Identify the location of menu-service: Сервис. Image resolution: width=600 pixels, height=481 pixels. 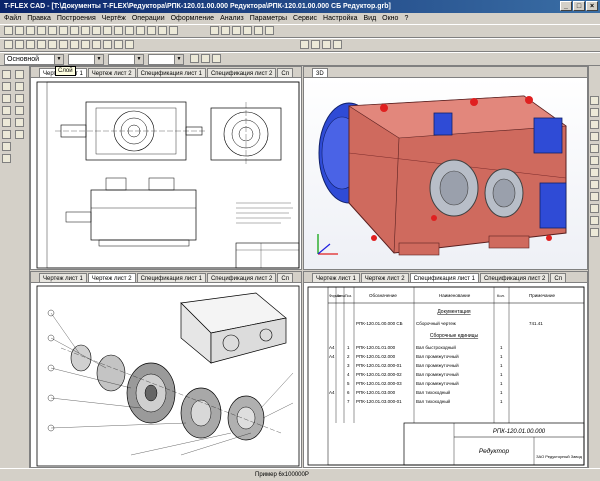
(305, 18).